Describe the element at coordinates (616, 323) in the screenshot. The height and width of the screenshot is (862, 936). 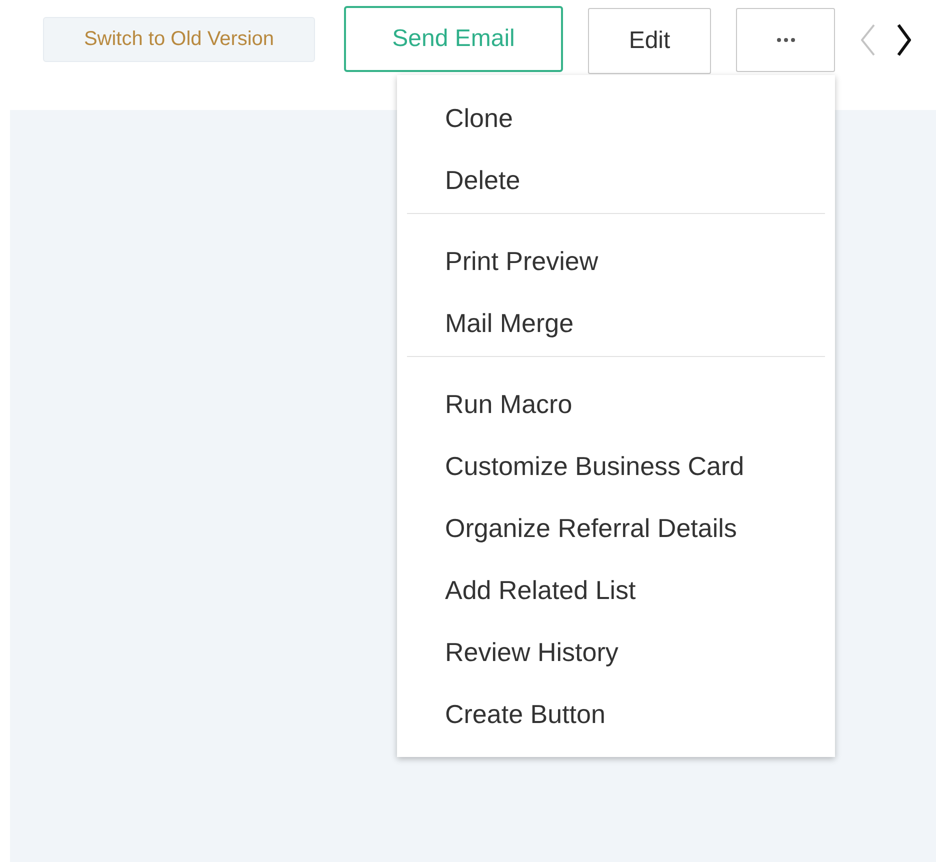
I see `menu-item: Mail Merge` at that location.